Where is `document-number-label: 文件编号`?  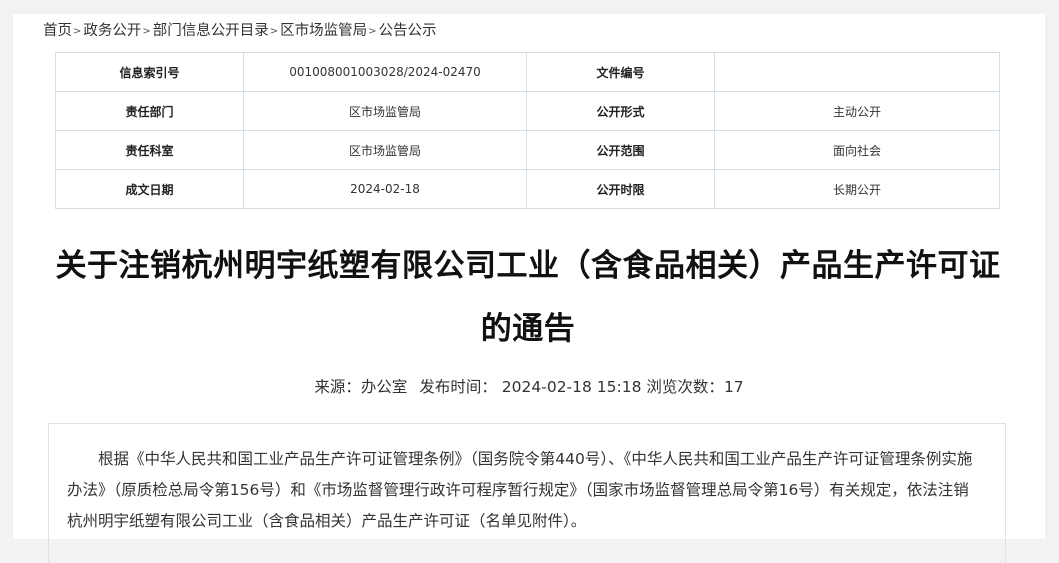
document-number-label: 文件编号 is located at coordinates (620, 72).